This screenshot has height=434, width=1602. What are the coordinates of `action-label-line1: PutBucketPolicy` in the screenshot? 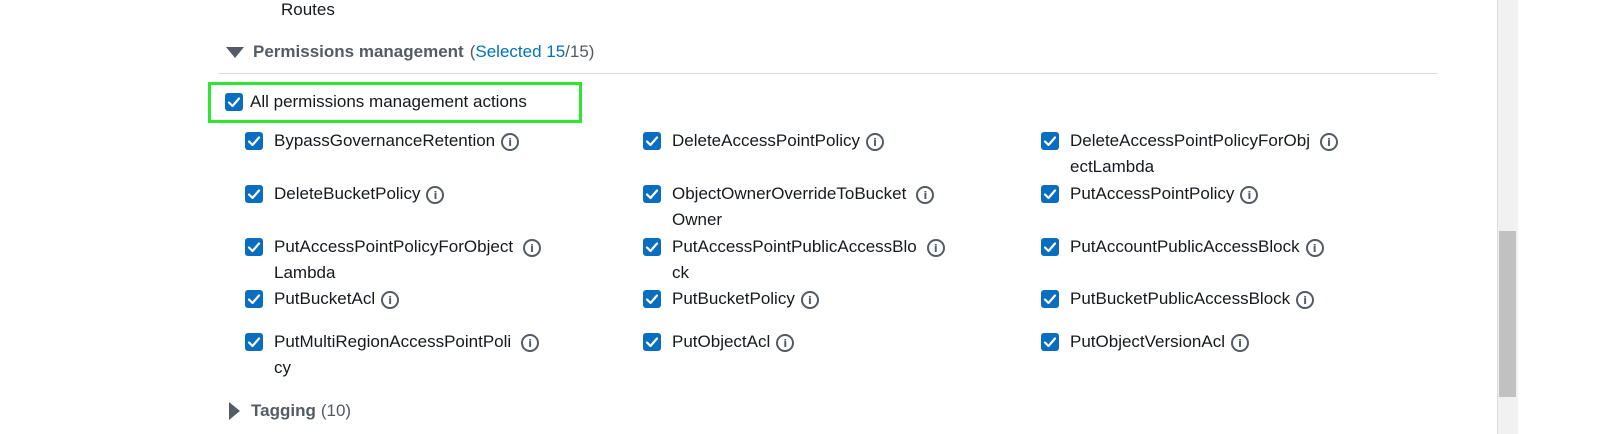 It's located at (733, 298).